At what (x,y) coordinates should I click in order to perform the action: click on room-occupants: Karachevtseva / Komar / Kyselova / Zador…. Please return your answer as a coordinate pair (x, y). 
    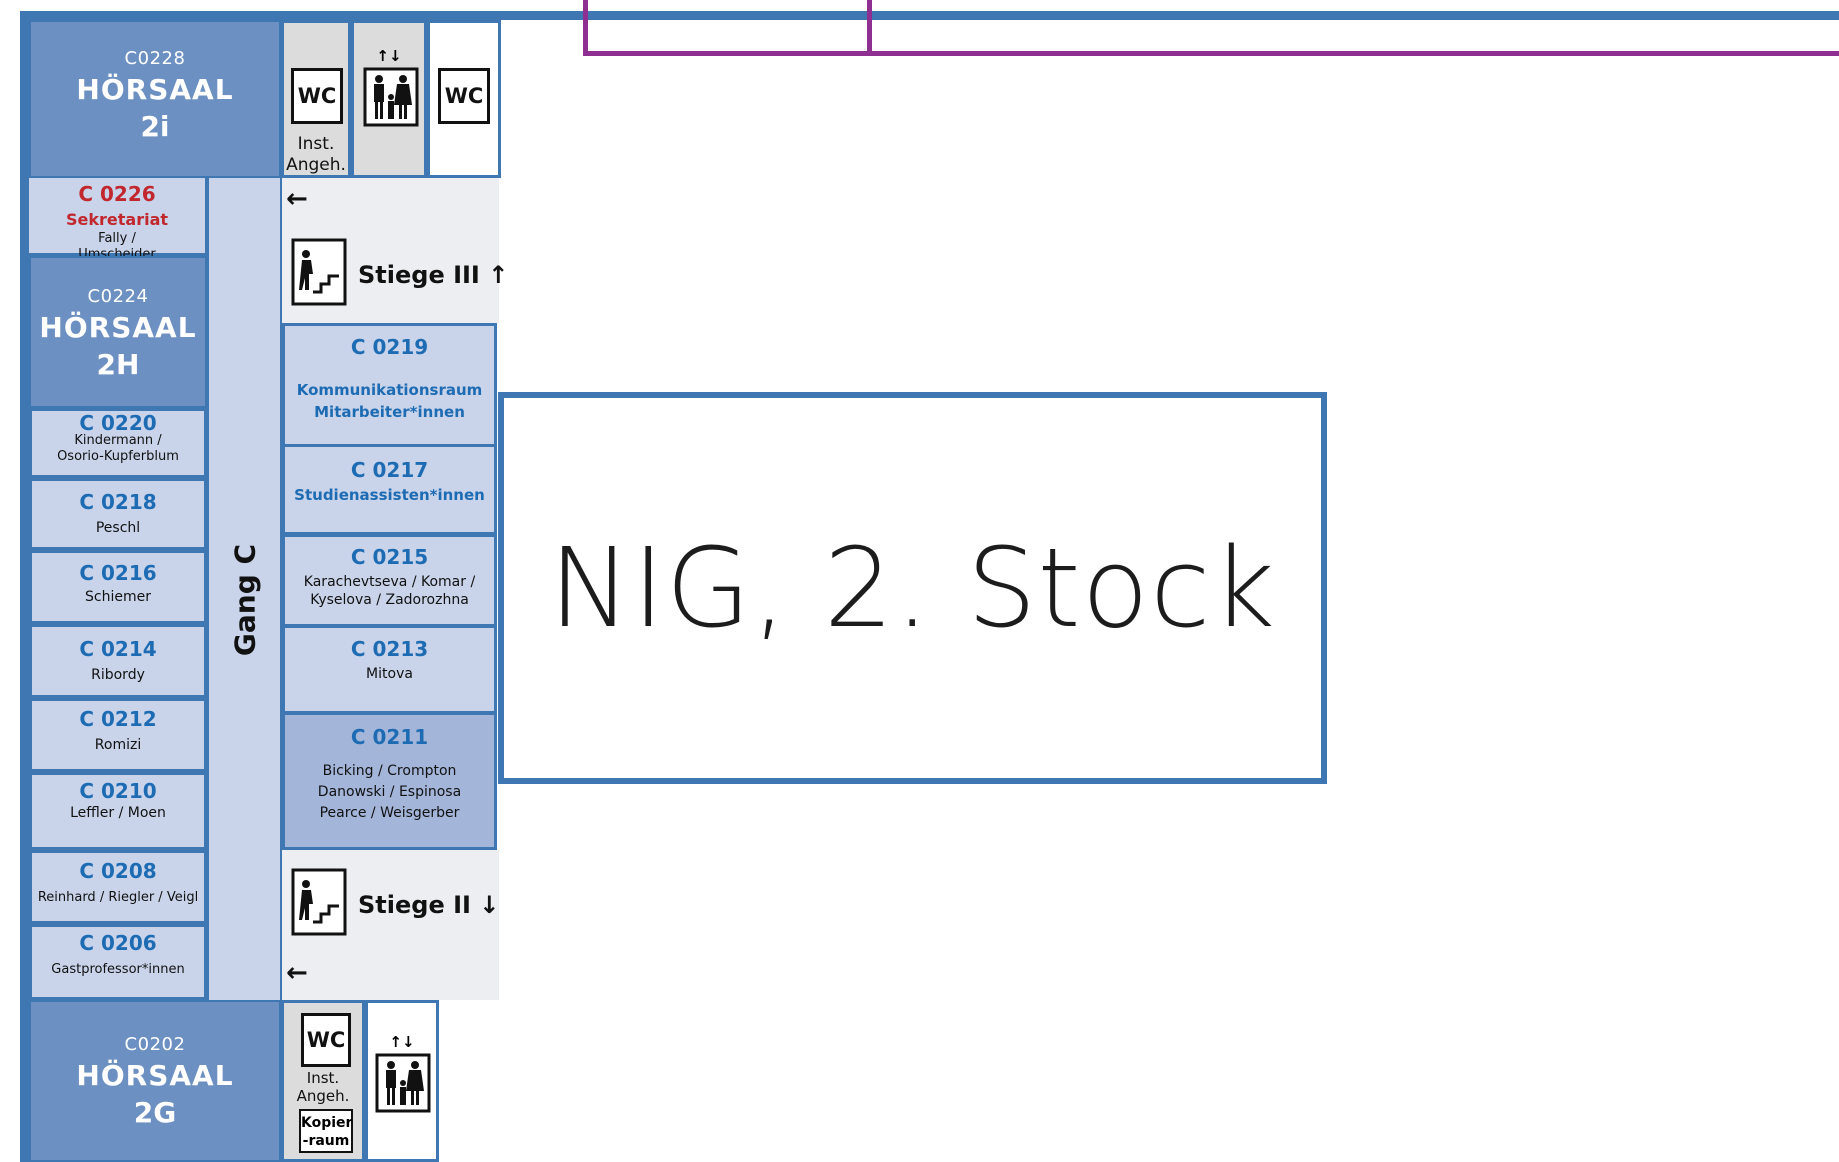
    Looking at the image, I should click on (389, 591).